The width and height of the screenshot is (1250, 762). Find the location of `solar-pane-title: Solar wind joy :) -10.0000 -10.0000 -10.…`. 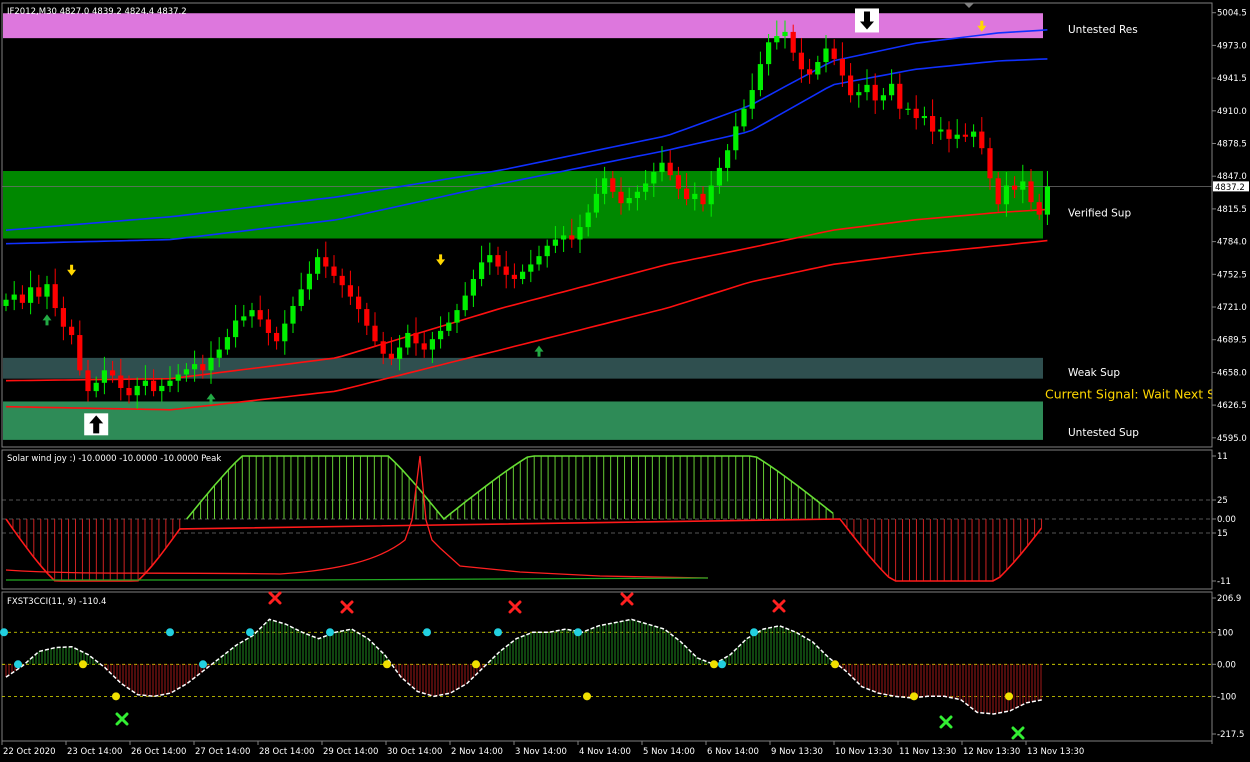

solar-pane-title: Solar wind joy :) -10.0000 -10.0000 -10.… is located at coordinates (114, 459).